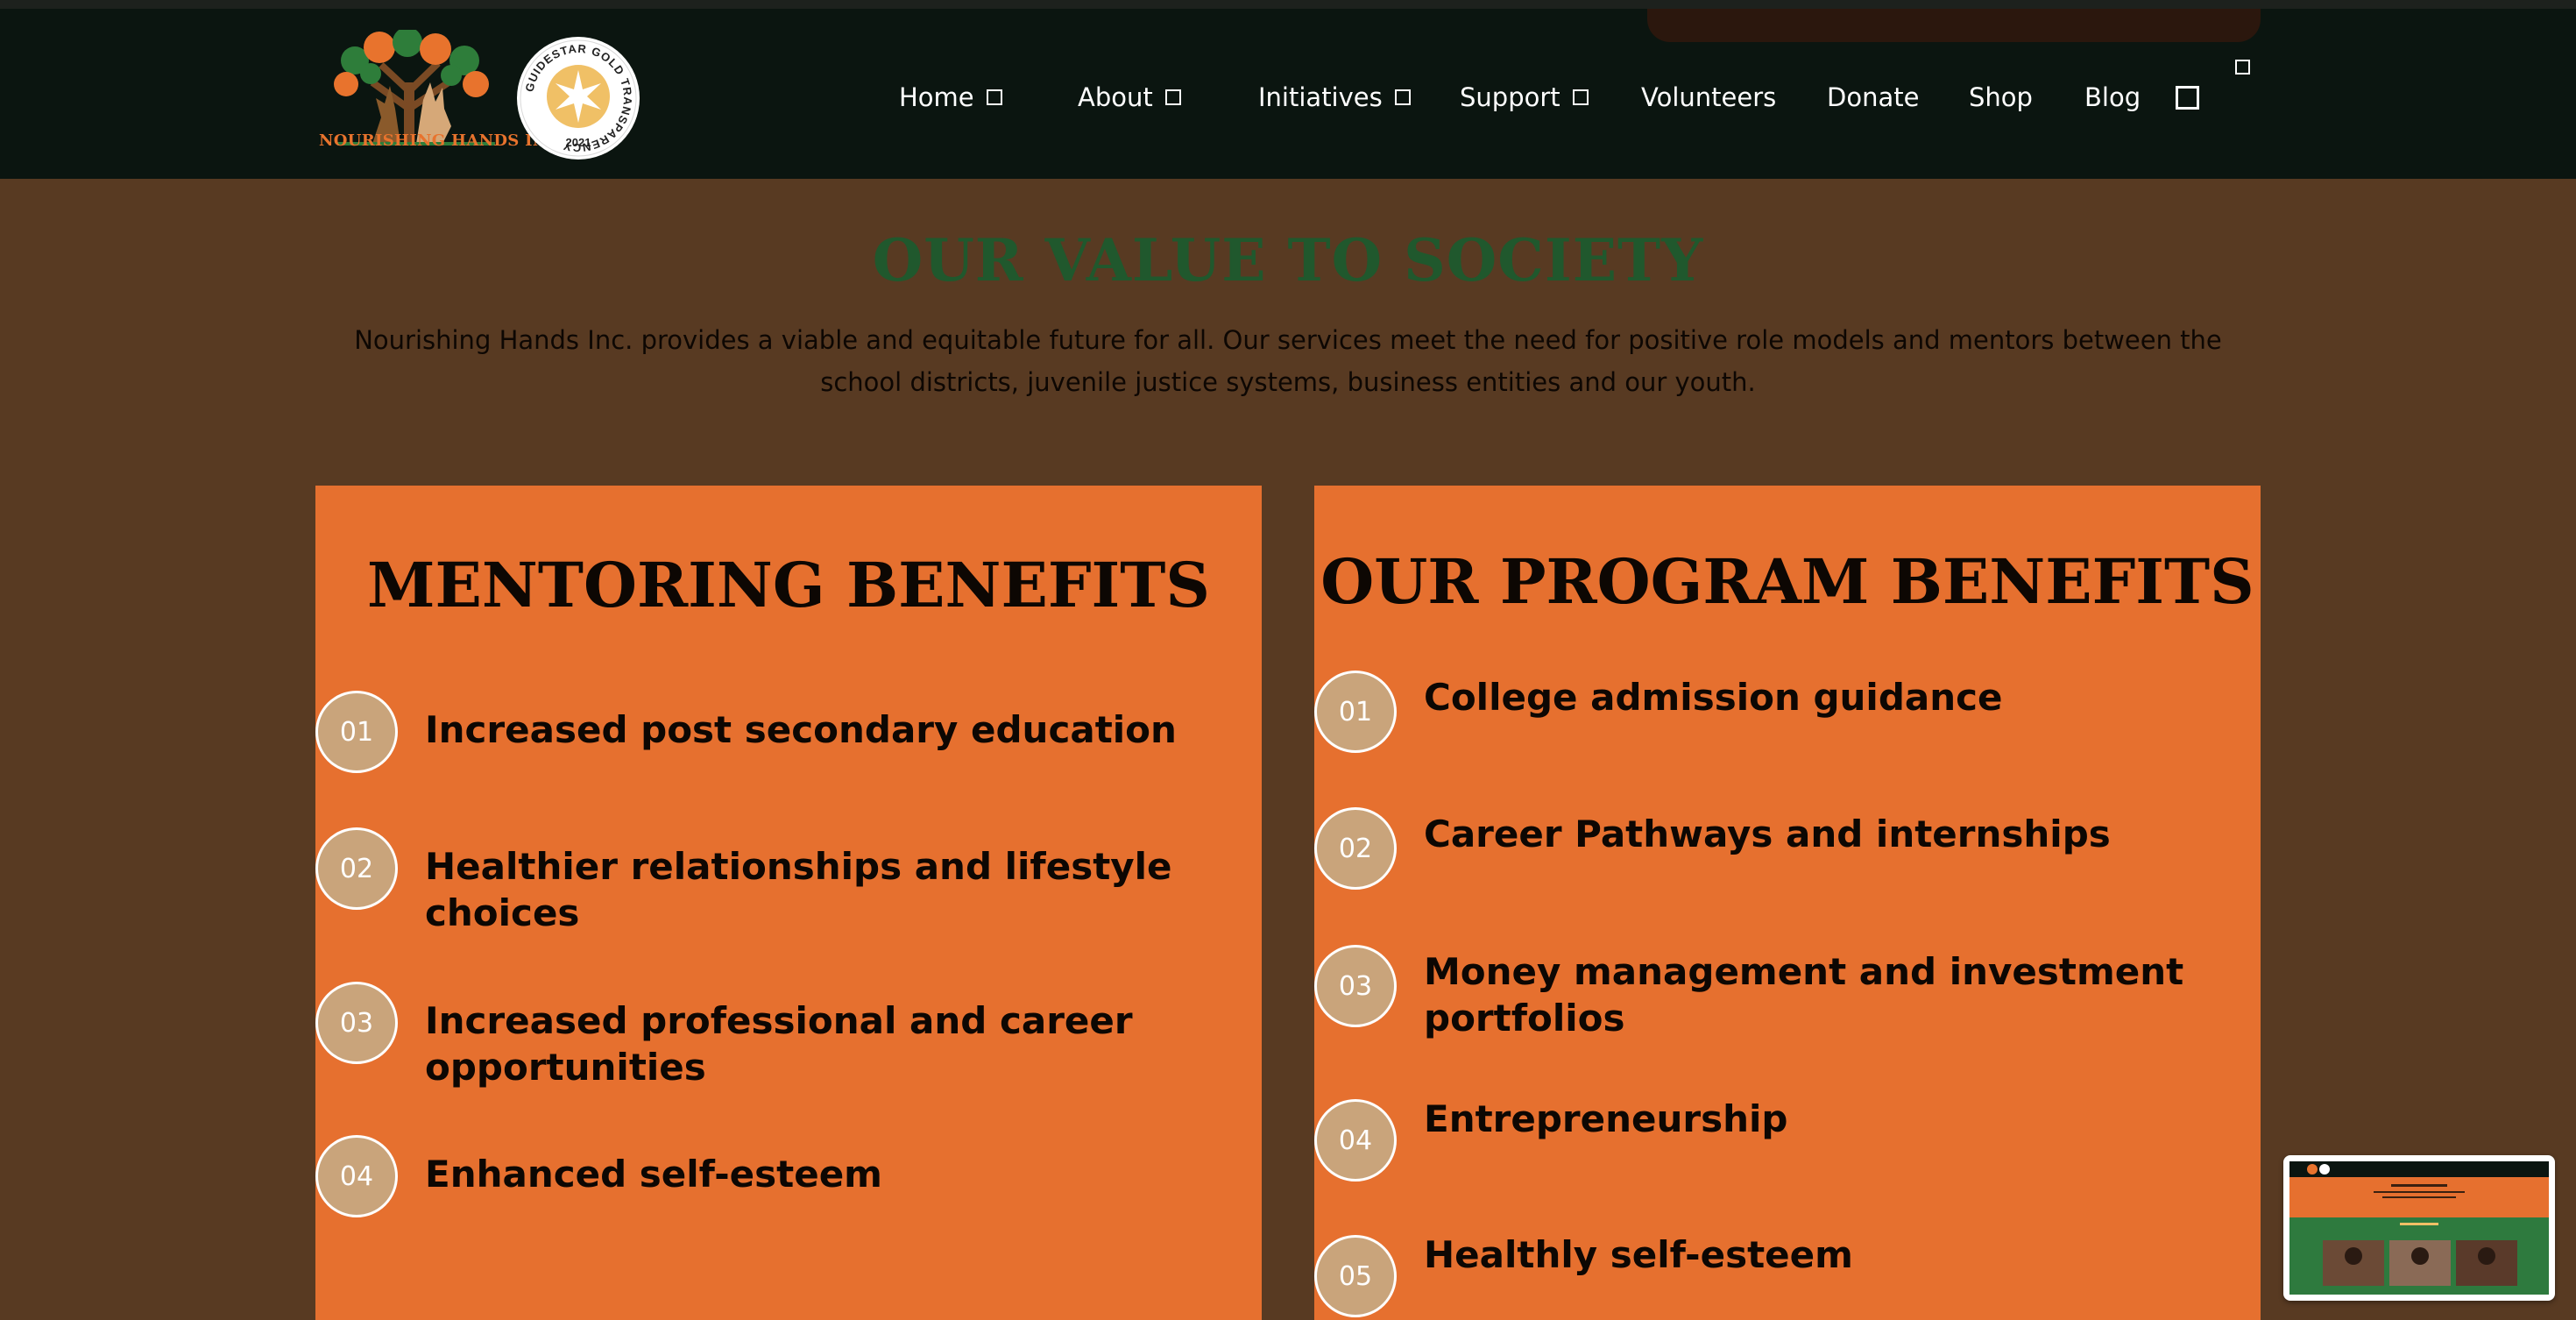  Describe the element at coordinates (1713, 697) in the screenshot. I see `list-item-text: College admission guidance` at that location.